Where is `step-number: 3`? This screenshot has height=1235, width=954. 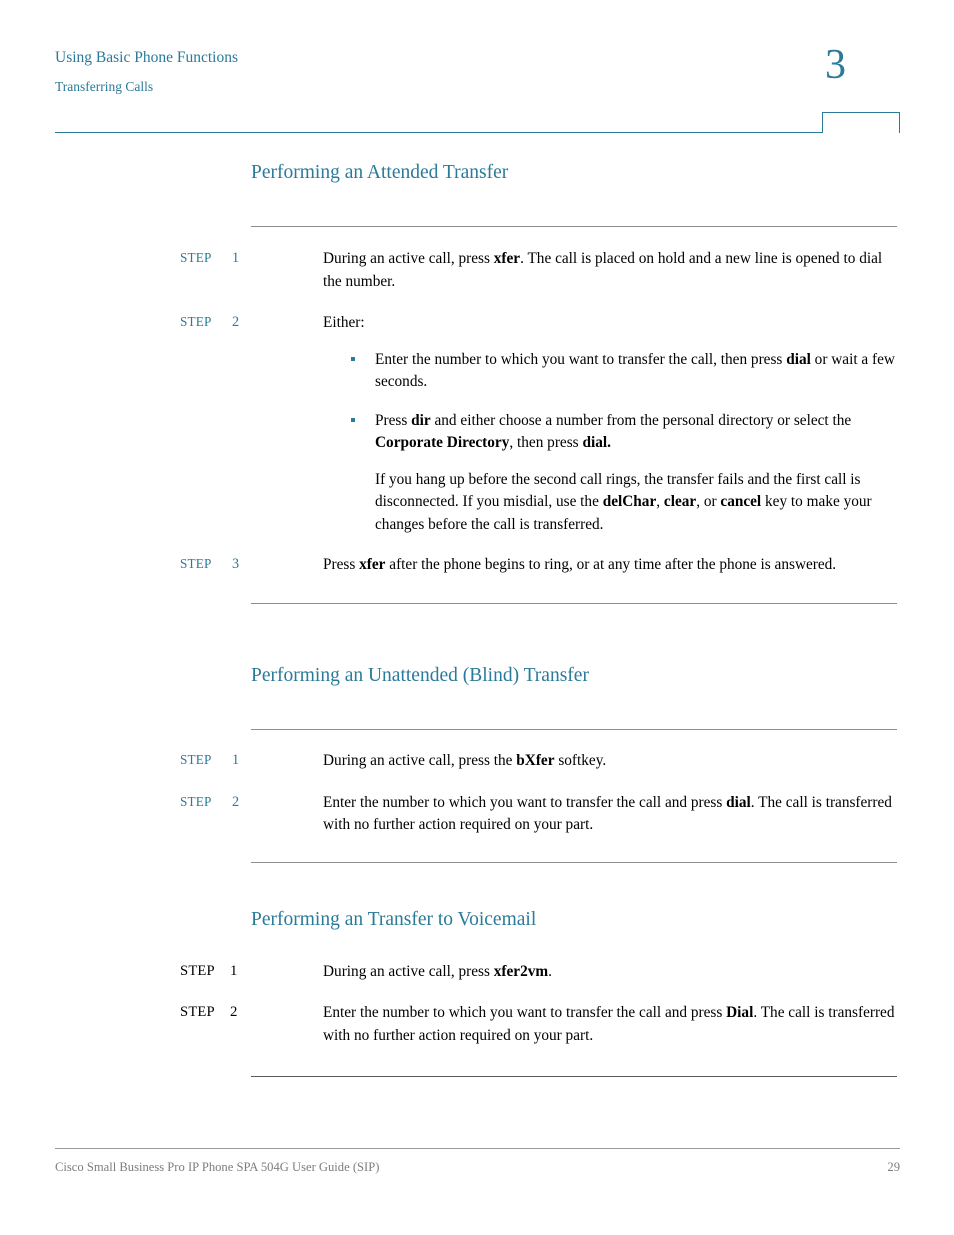
step-number: 3 is located at coordinates (236, 564).